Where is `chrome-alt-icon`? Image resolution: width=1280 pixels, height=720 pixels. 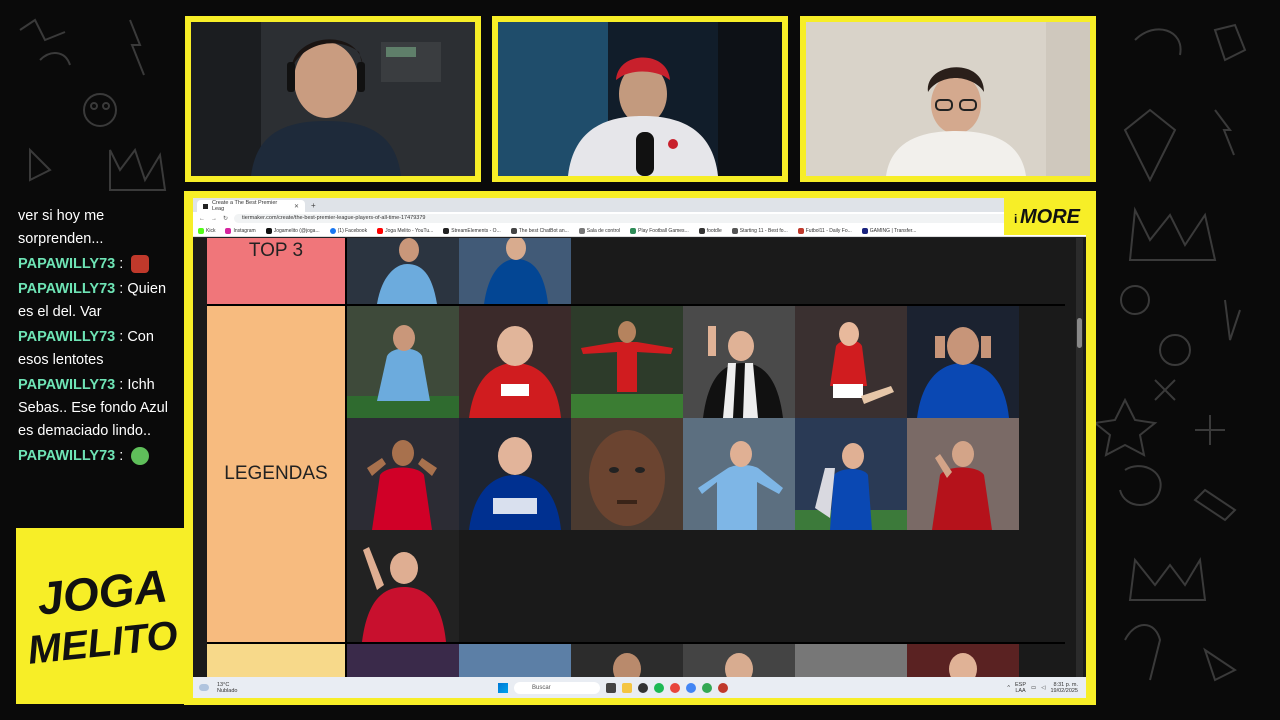 chrome-alt-icon is located at coordinates (707, 687).